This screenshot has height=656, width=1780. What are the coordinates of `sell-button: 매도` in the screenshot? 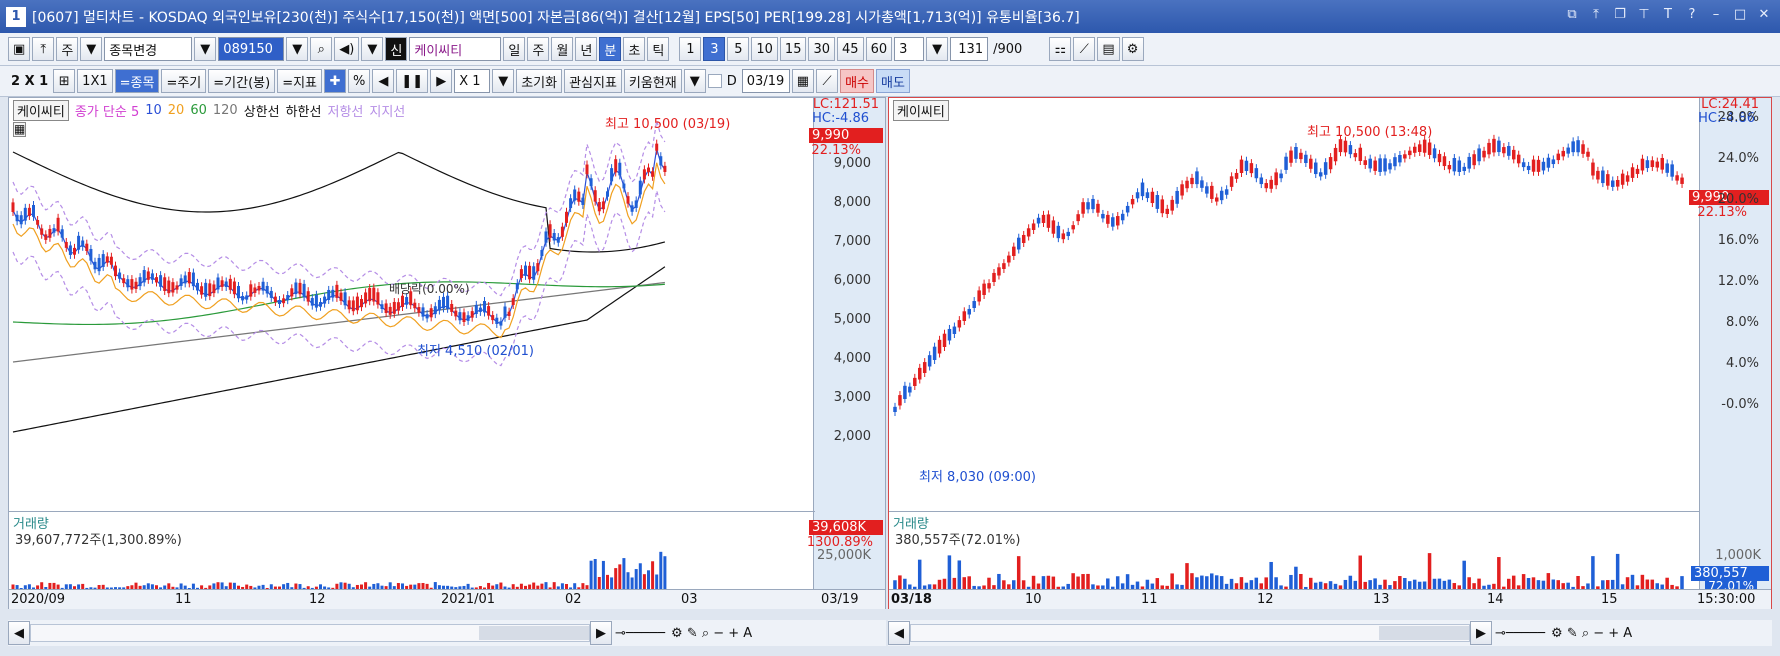 It's located at (893, 81).